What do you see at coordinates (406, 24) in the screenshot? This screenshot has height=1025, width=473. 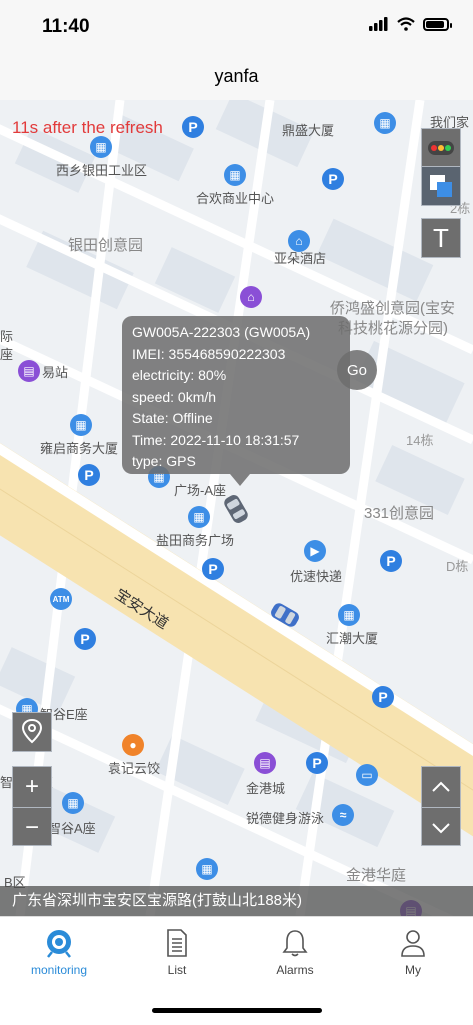 I see `wifi-icon` at bounding box center [406, 24].